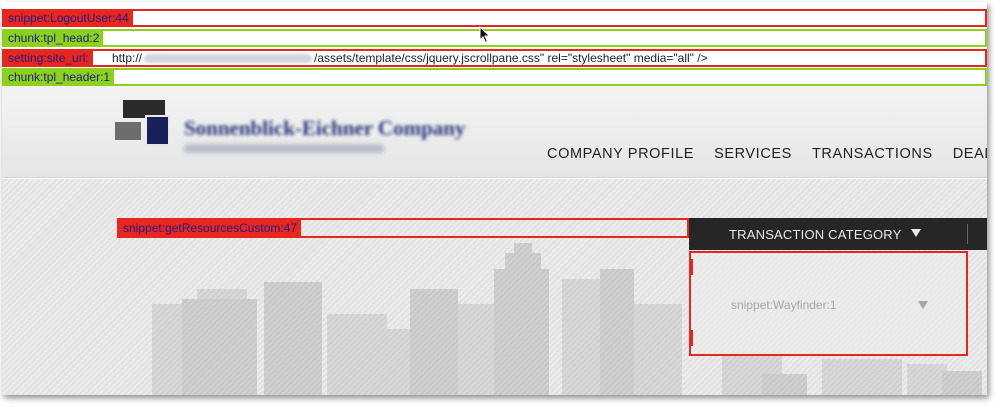  Describe the element at coordinates (494, 38) in the screenshot. I see `debug-head-row: chunk:tpl_head:2` at that location.